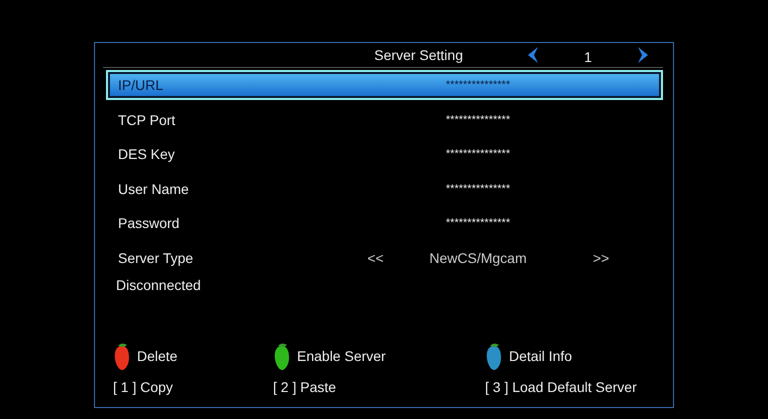 The width and height of the screenshot is (768, 419). What do you see at coordinates (601, 258) in the screenshot?
I see `next-option: >>` at bounding box center [601, 258].